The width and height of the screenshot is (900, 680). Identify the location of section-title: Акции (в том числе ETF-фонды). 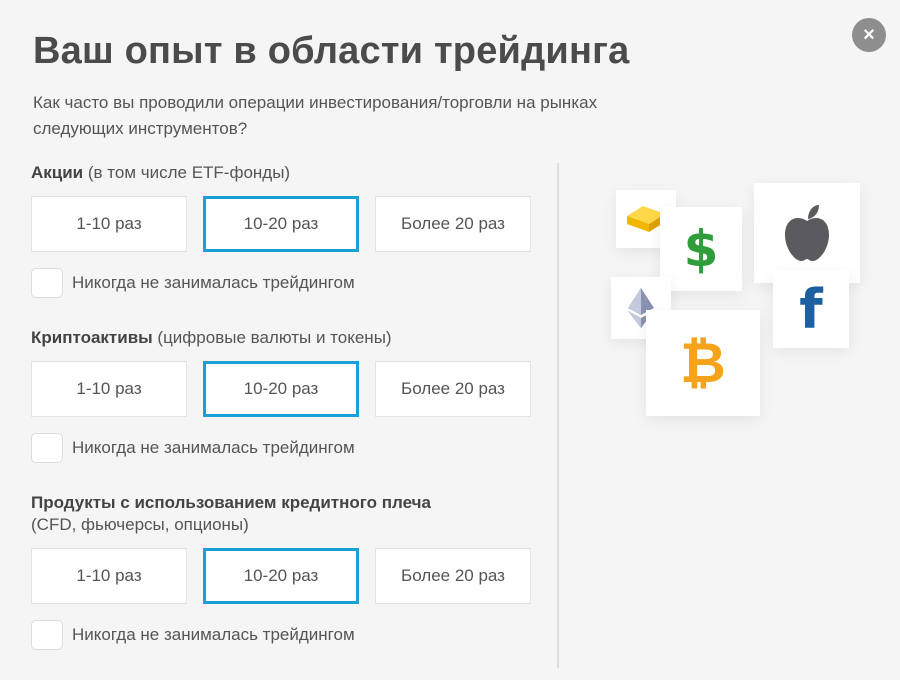
(289, 173).